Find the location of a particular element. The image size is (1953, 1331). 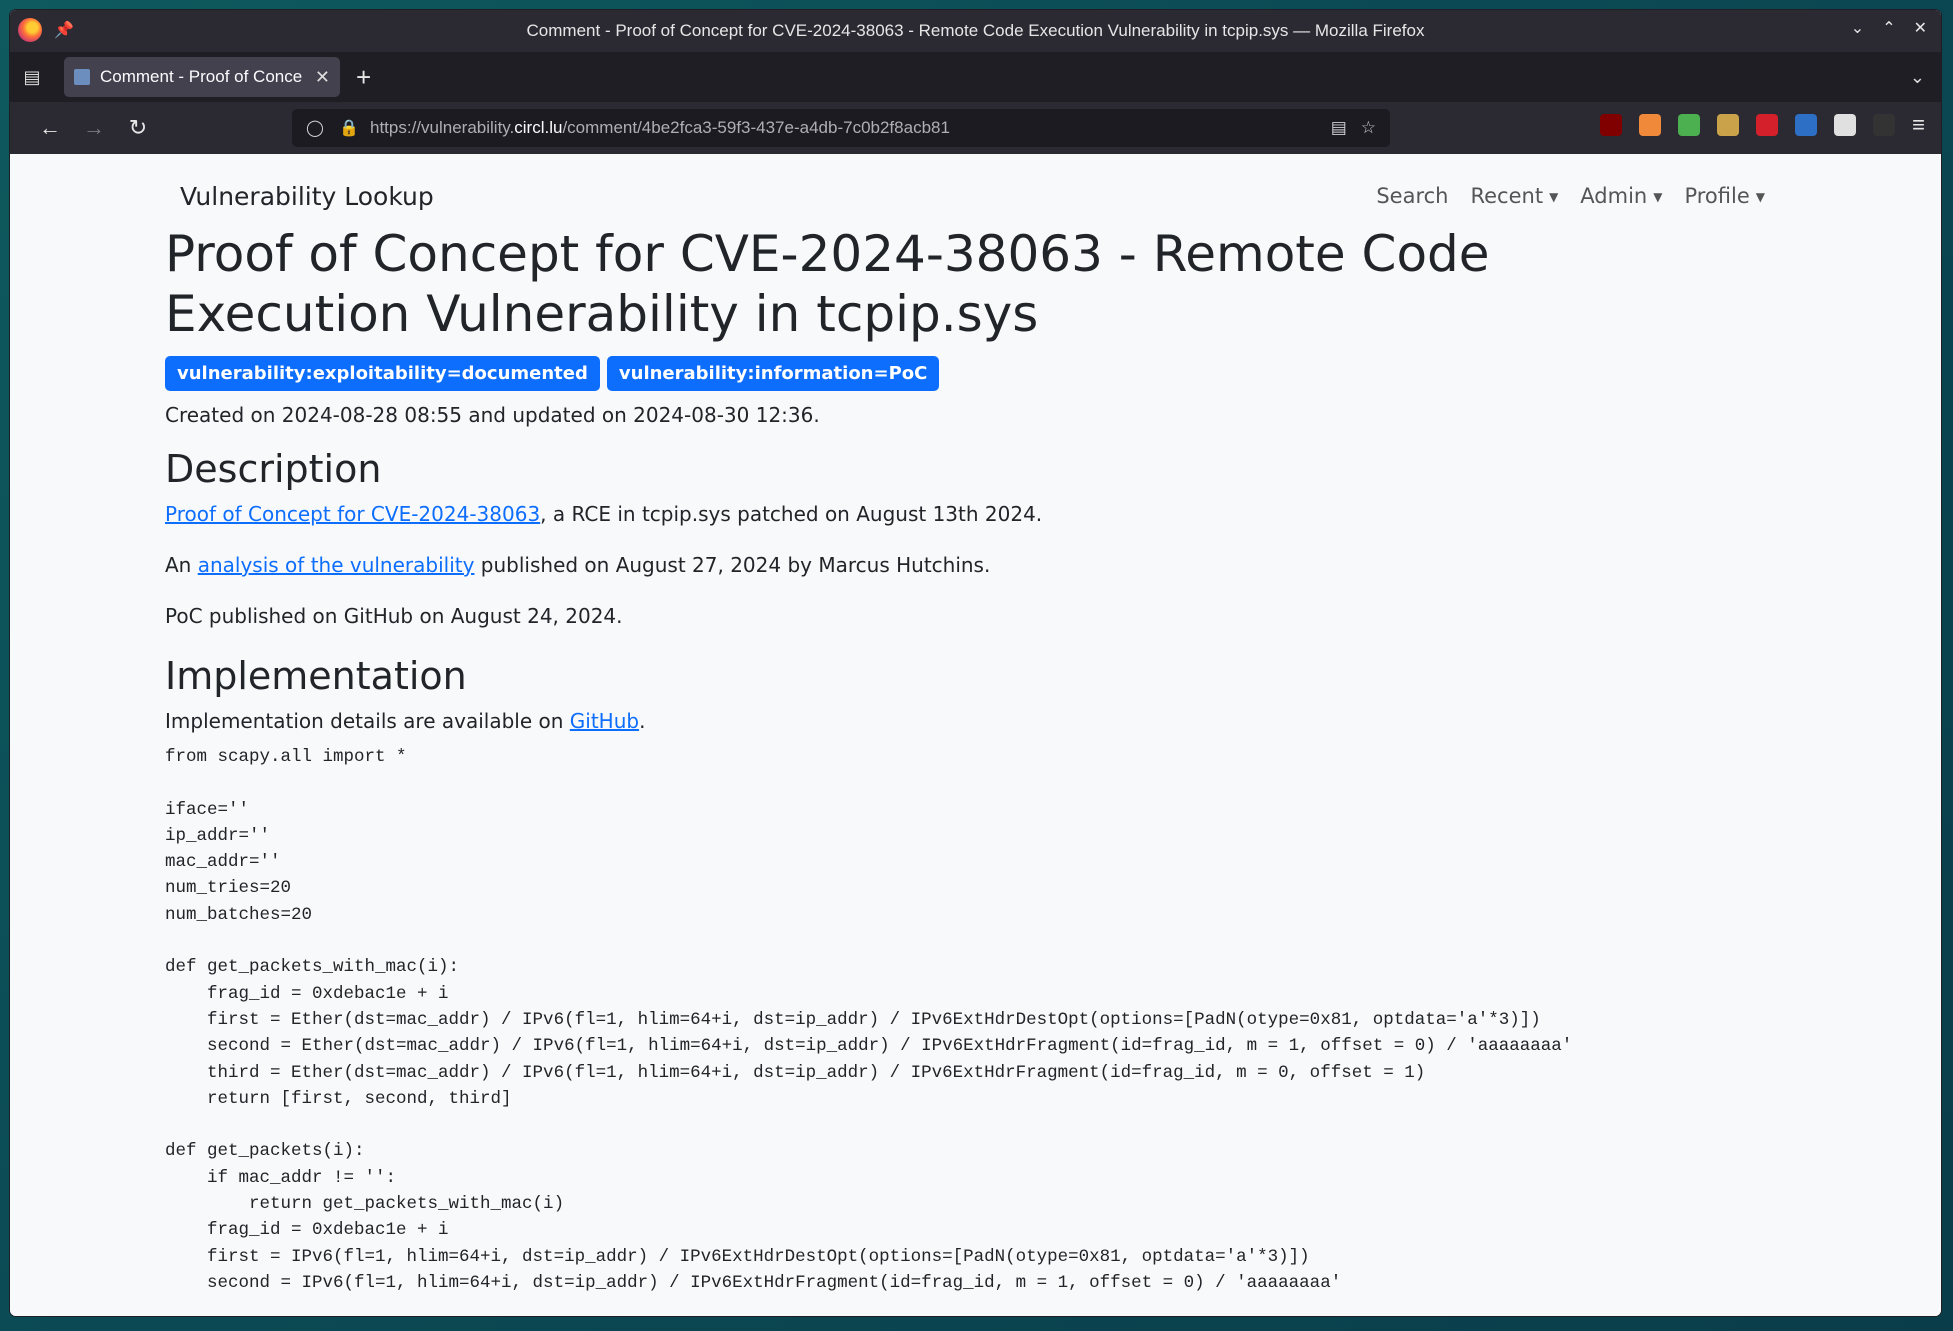

tab-bar: ▤ Comment - Proof of Conce ✕ + ⌄ is located at coordinates (975, 77).